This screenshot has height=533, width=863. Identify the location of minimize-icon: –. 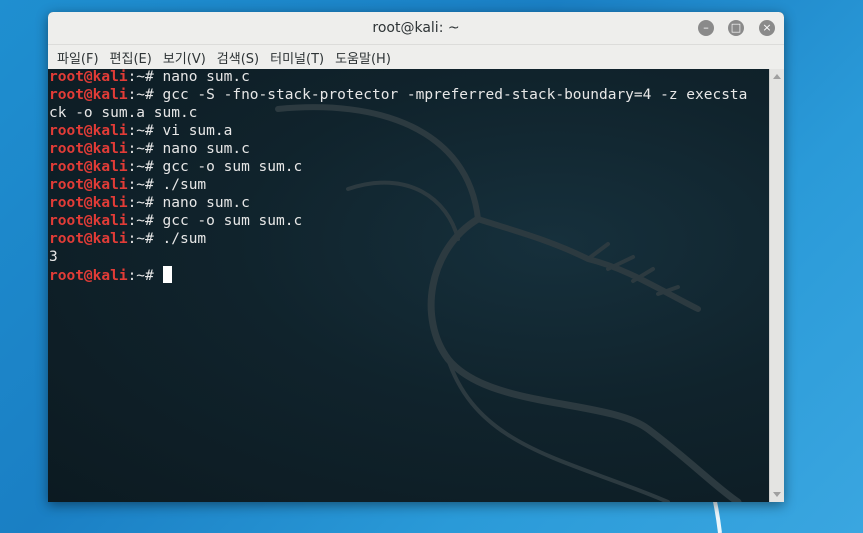
(706, 27).